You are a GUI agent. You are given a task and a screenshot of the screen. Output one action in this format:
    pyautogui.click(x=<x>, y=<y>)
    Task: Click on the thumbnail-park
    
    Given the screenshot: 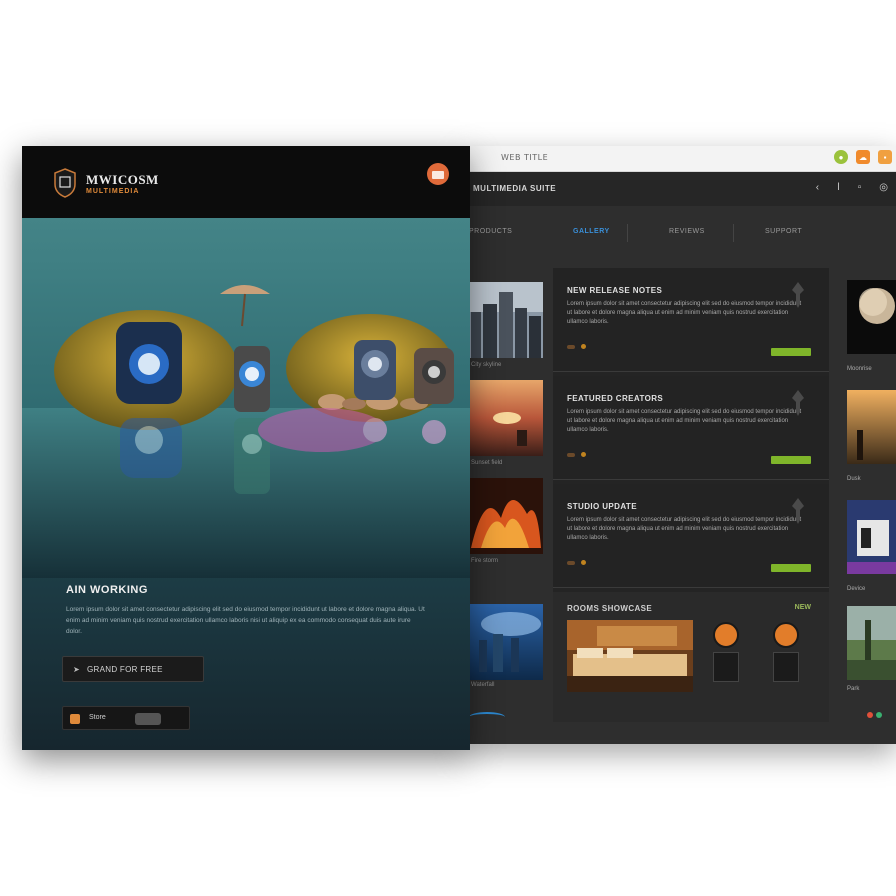 What is the action you would take?
    pyautogui.click(x=871, y=643)
    